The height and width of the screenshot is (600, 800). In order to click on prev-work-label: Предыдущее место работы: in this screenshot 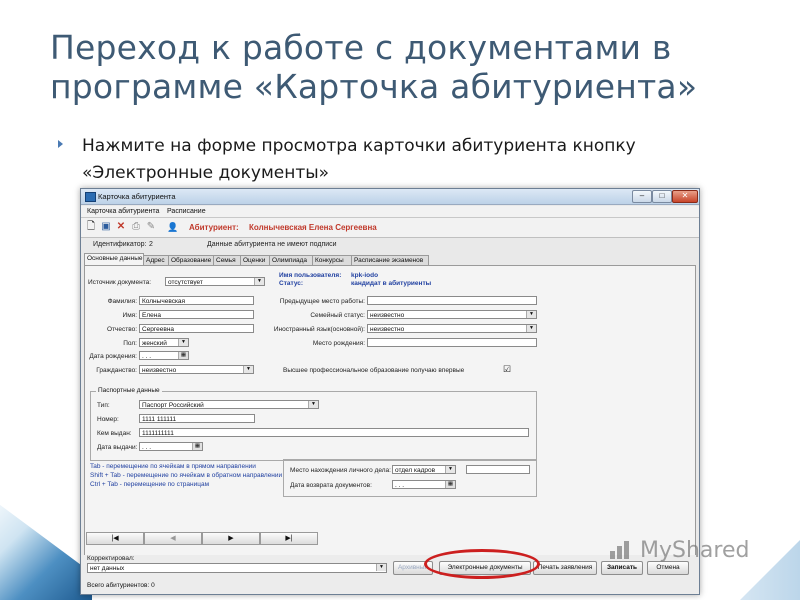, I will do `click(322, 301)`.